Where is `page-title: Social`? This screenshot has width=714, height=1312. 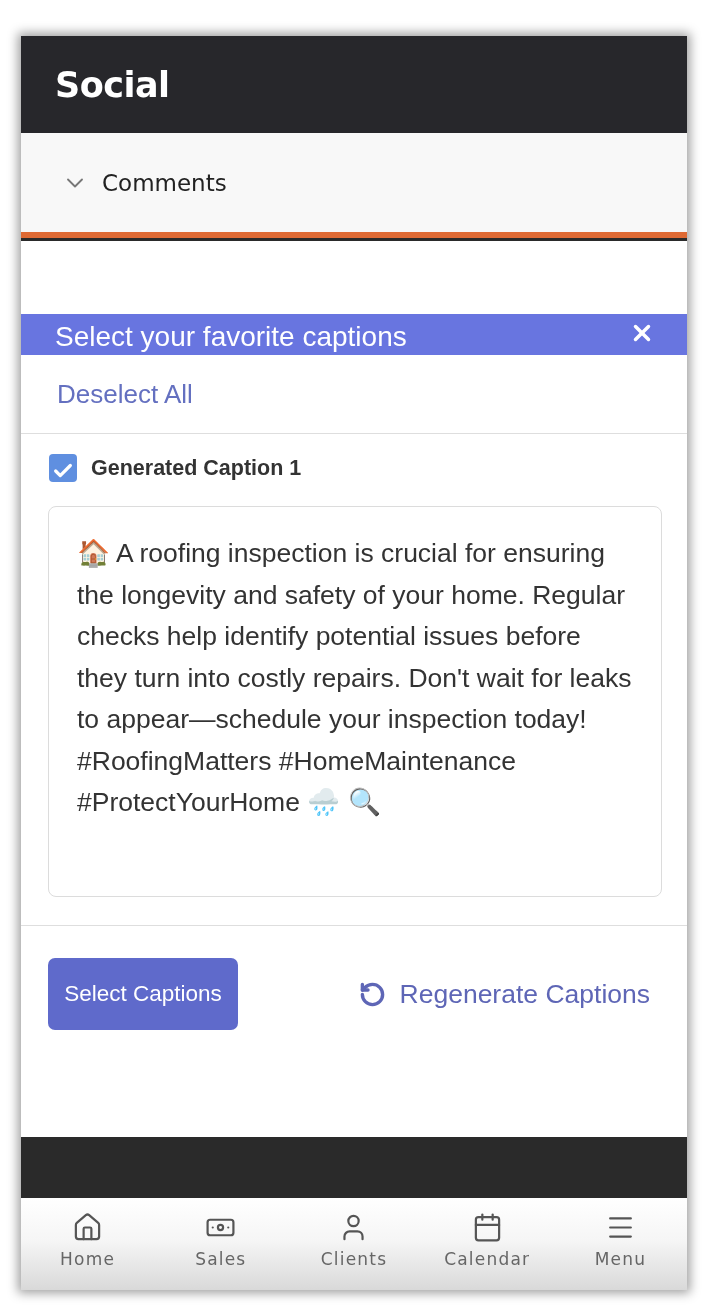 page-title: Social is located at coordinates (112, 84).